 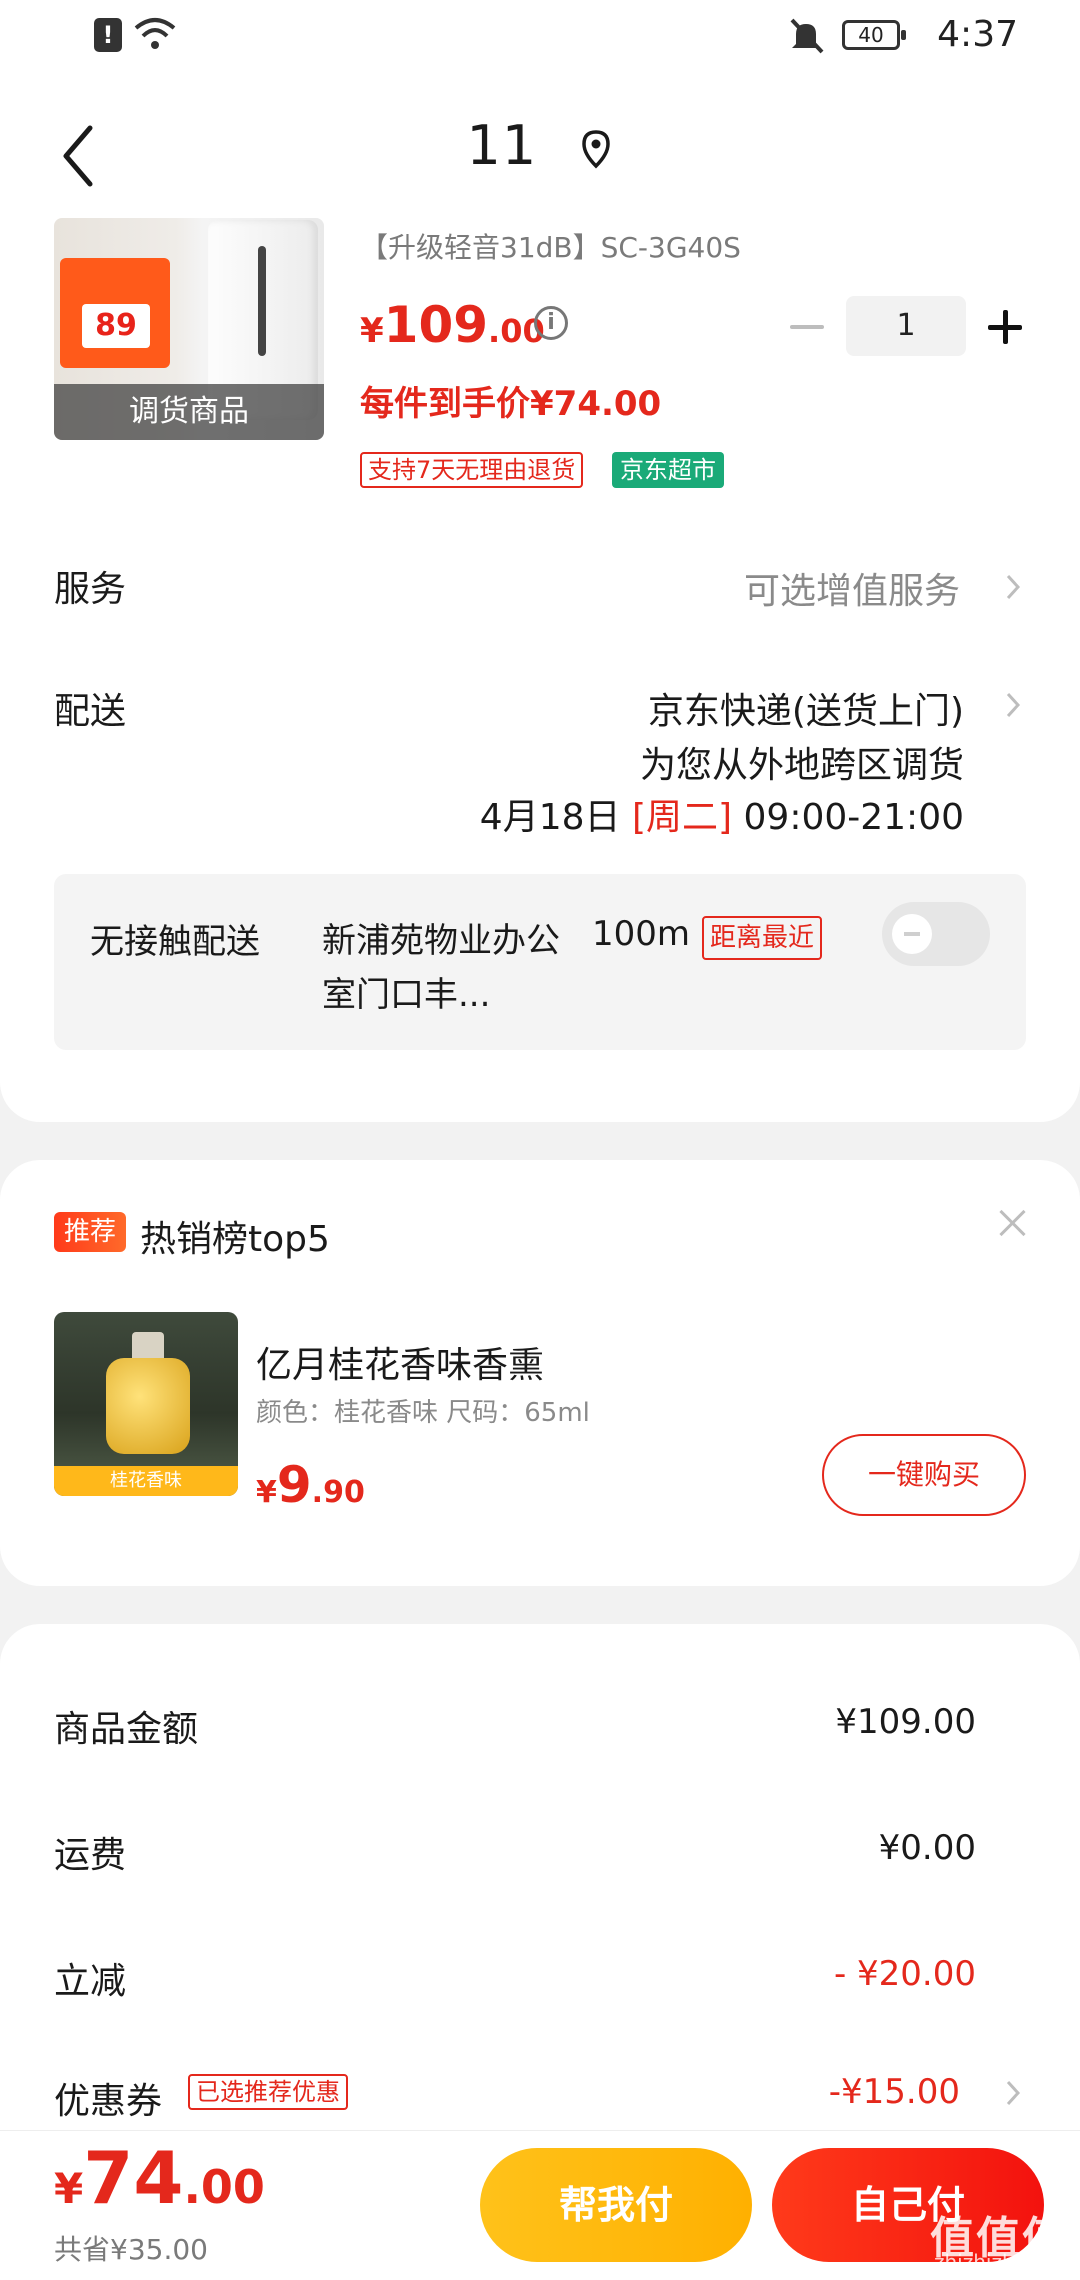 What do you see at coordinates (616, 2205) in the screenshot?
I see `help-pay-button: 帮我付` at bounding box center [616, 2205].